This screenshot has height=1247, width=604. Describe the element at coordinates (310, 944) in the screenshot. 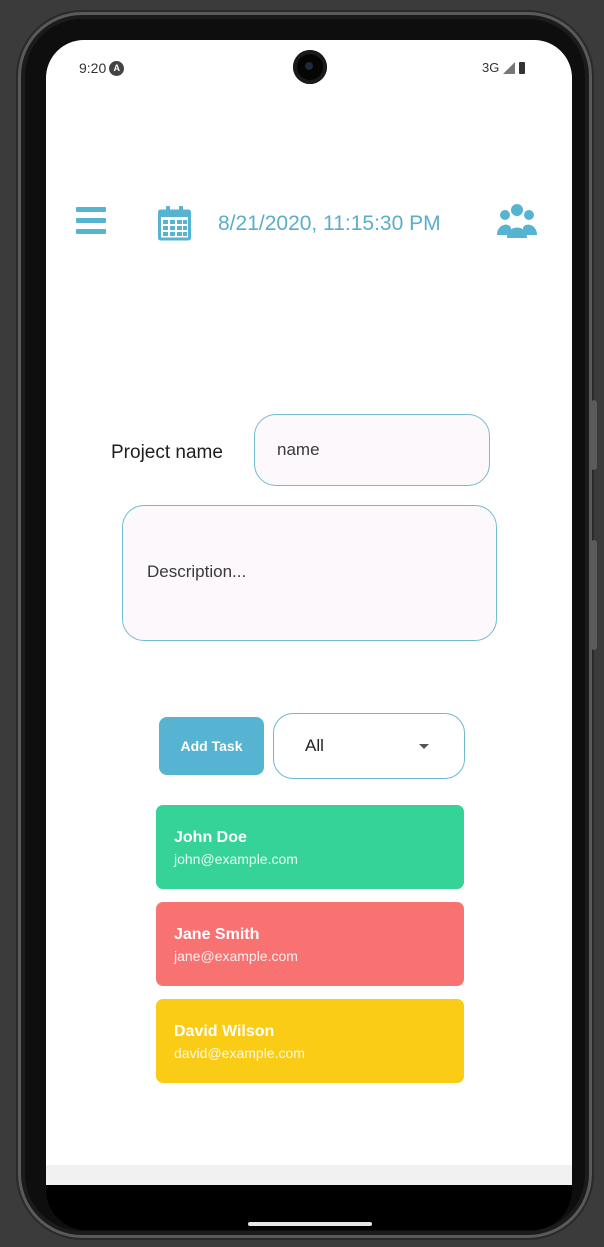

I see `user-card-jane: Jane Smith jane@example.com` at that location.